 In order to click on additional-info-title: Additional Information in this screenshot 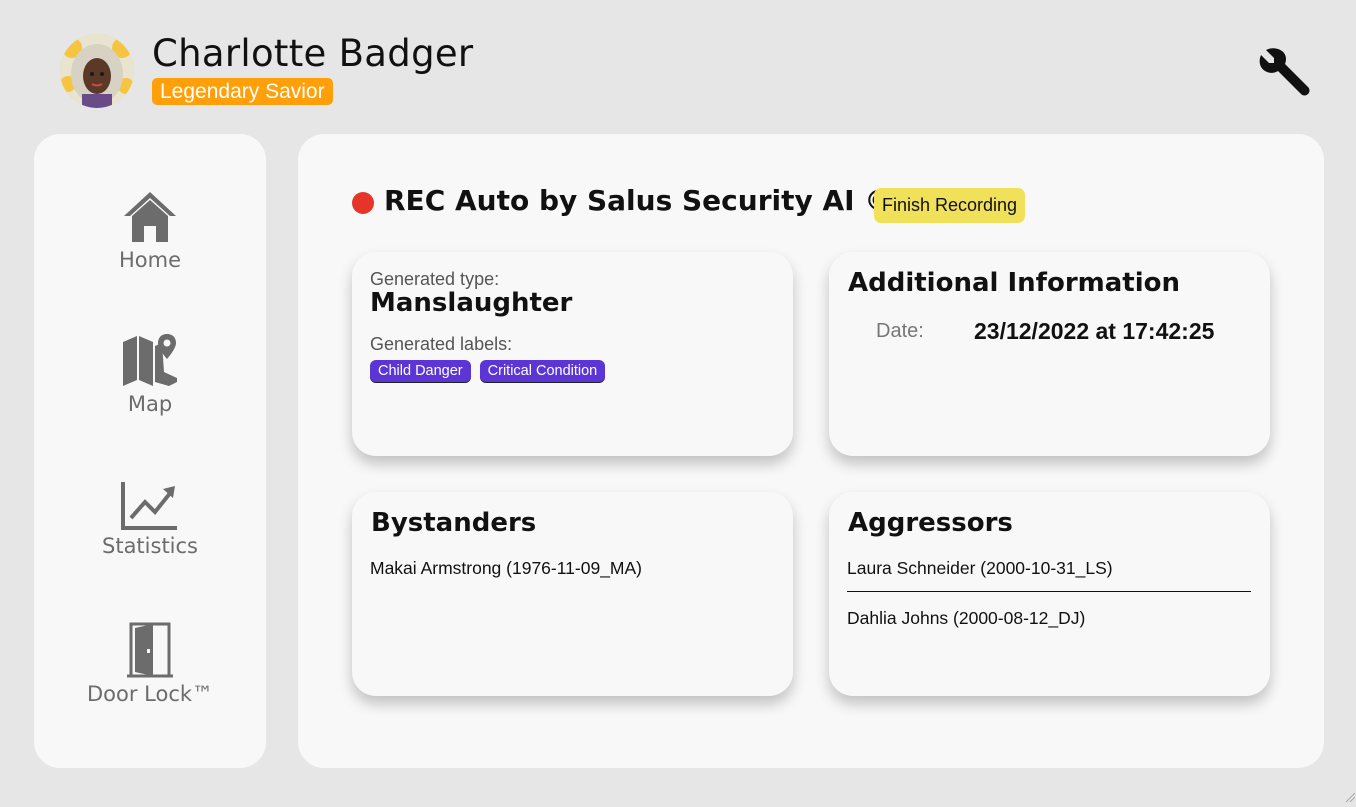, I will do `click(1014, 283)`.